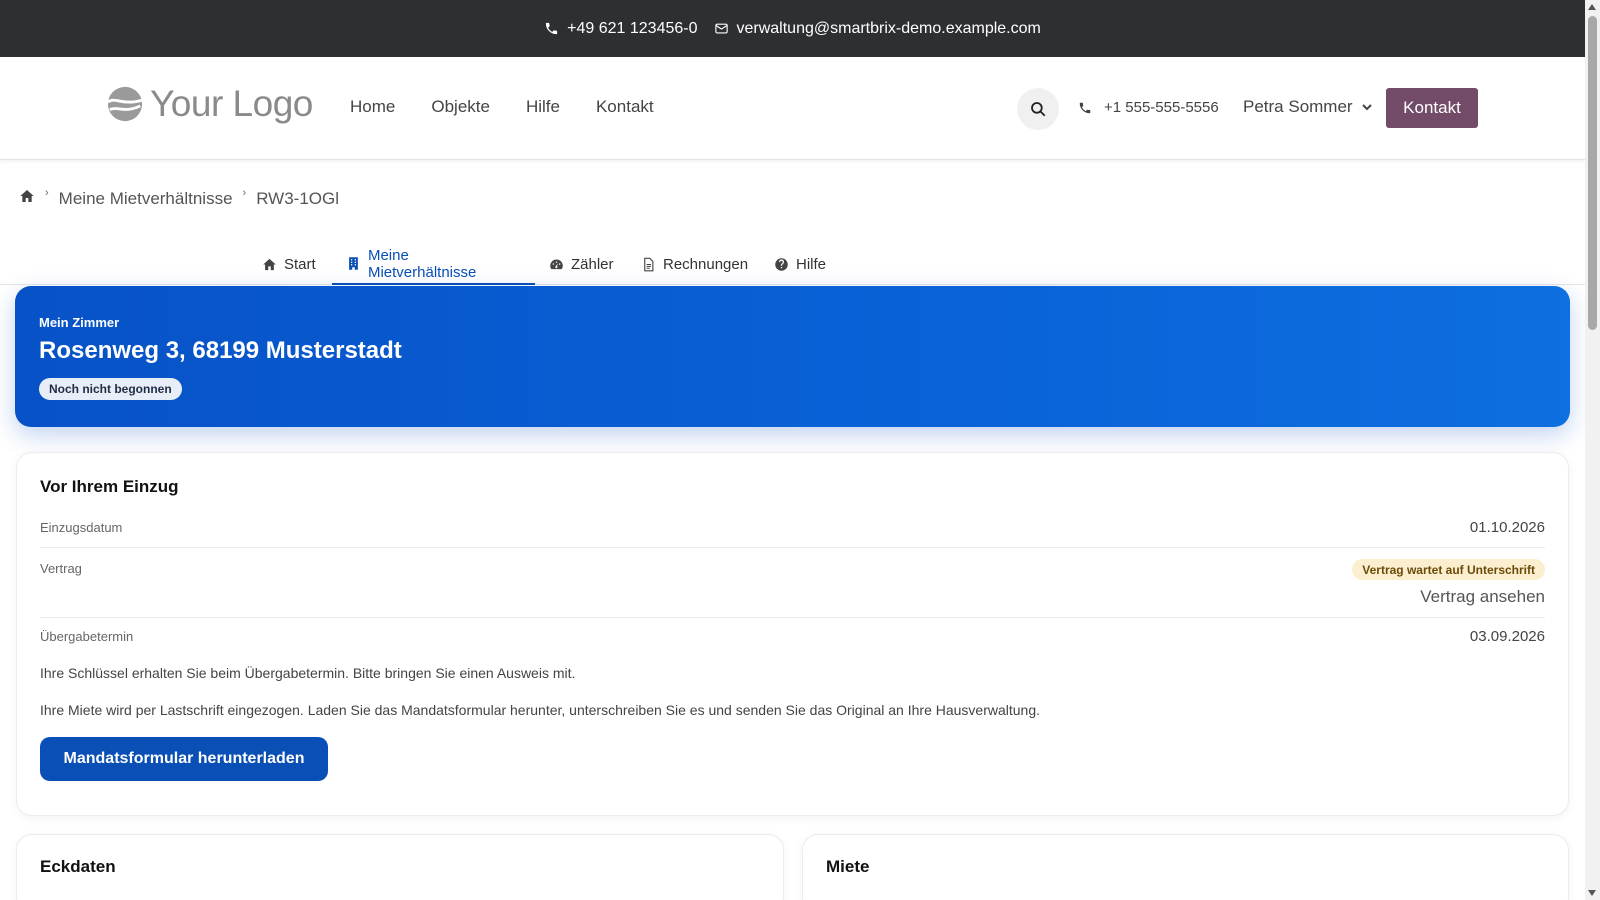  Describe the element at coordinates (592, 264) in the screenshot. I see `tab-label: Zähler` at that location.